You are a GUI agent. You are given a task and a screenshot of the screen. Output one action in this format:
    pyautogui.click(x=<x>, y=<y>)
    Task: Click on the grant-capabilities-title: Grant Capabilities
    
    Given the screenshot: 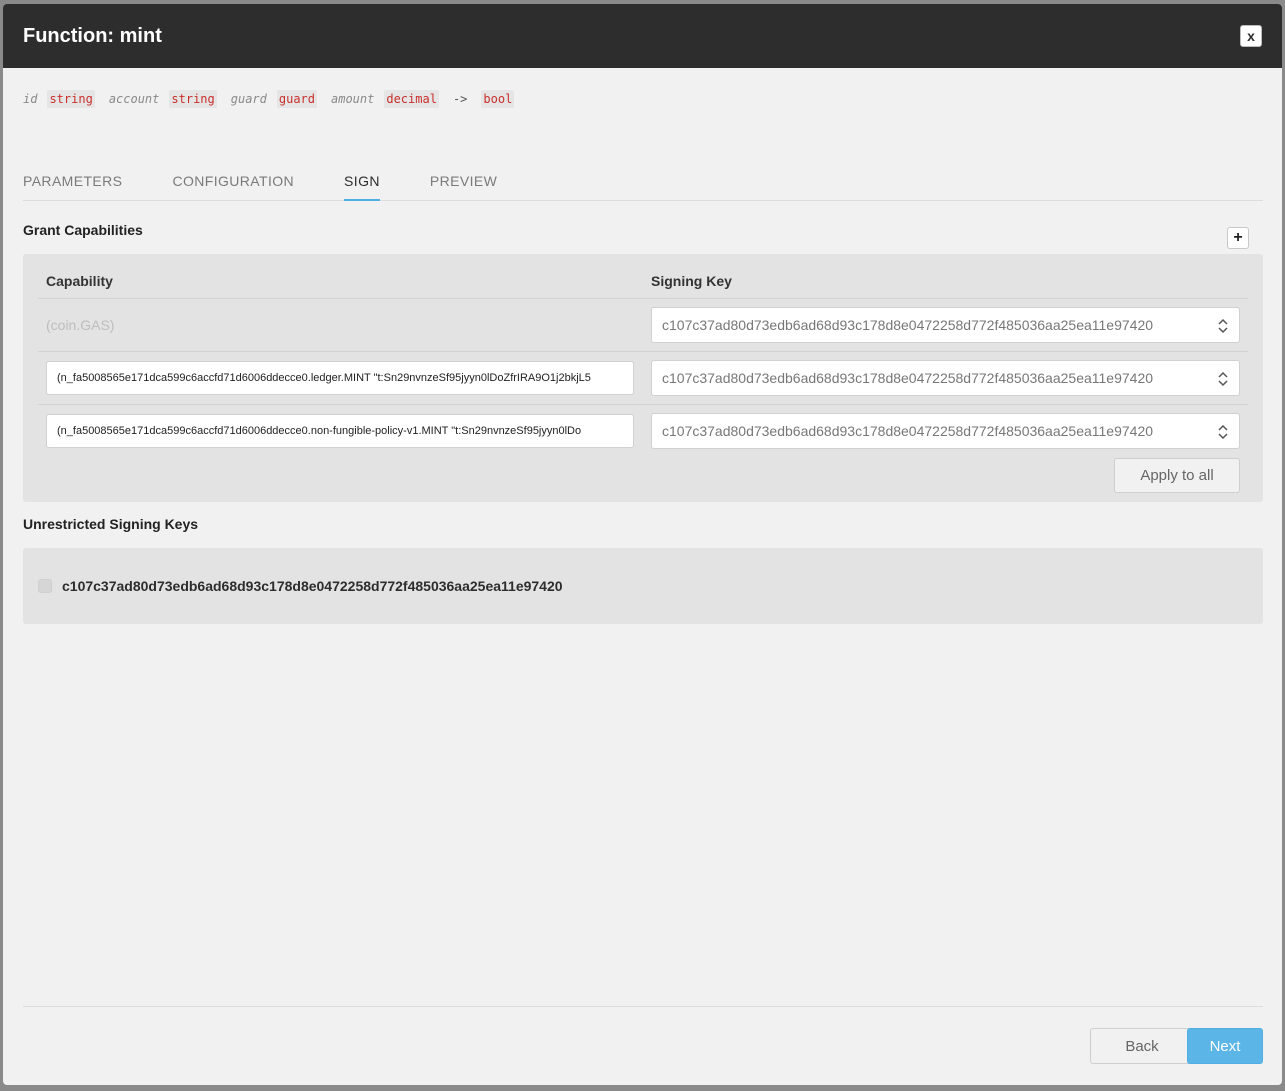 What is the action you would take?
    pyautogui.click(x=83, y=230)
    